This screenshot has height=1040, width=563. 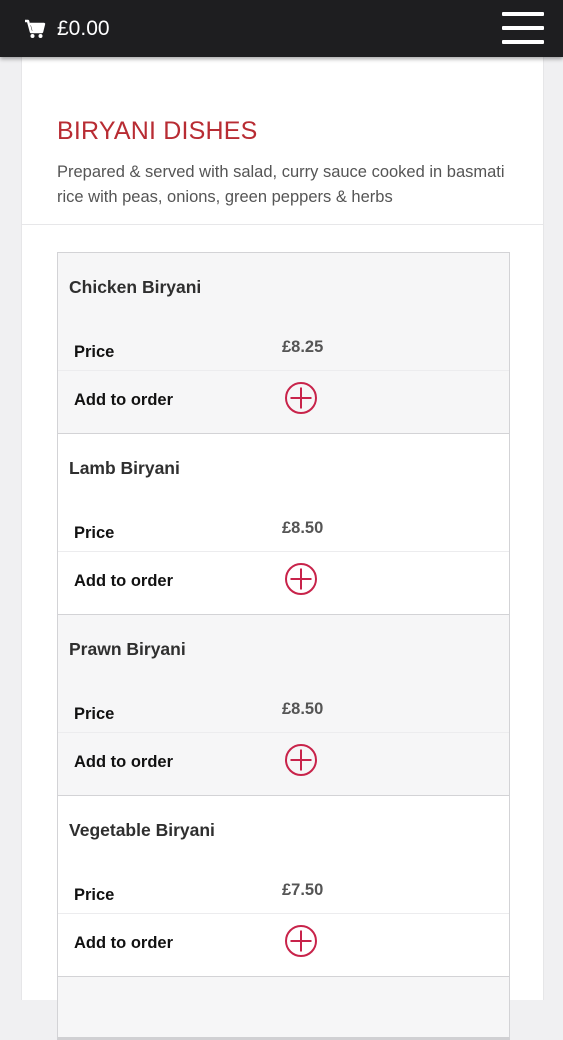 I want to click on price-value: £8.25, so click(x=303, y=347).